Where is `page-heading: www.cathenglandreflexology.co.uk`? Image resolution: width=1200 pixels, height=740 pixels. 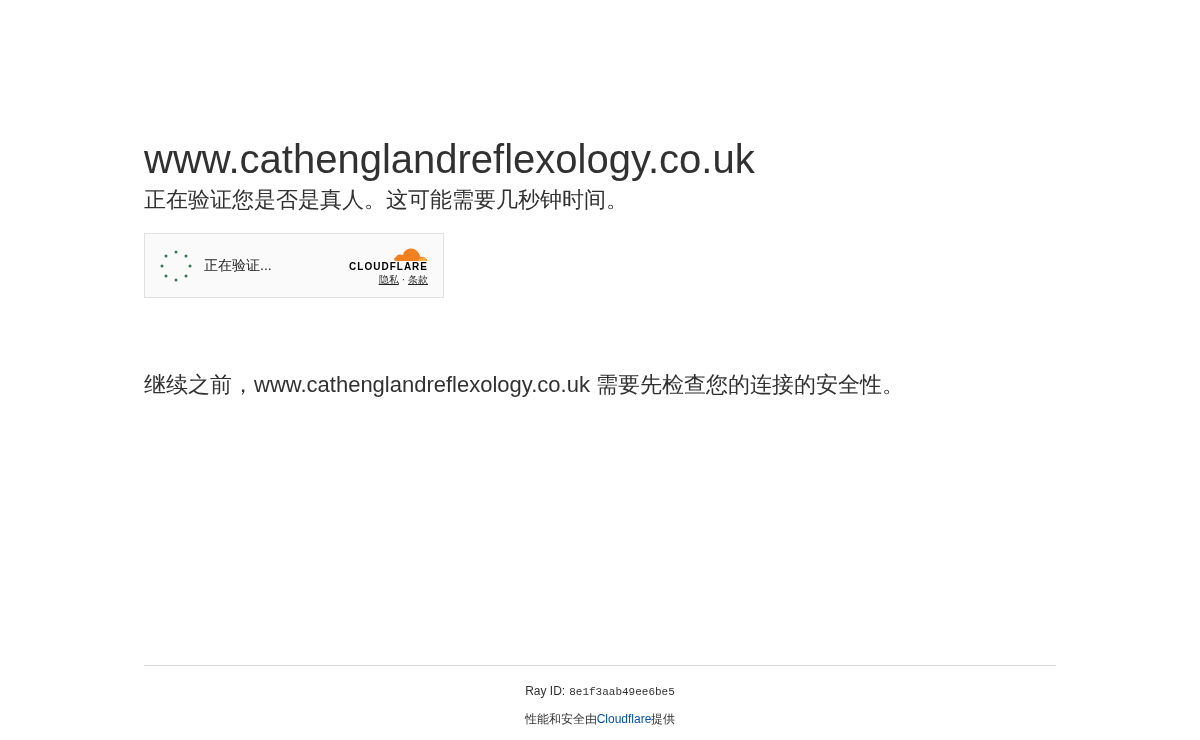 page-heading: www.cathenglandreflexology.co.uk is located at coordinates (449, 159).